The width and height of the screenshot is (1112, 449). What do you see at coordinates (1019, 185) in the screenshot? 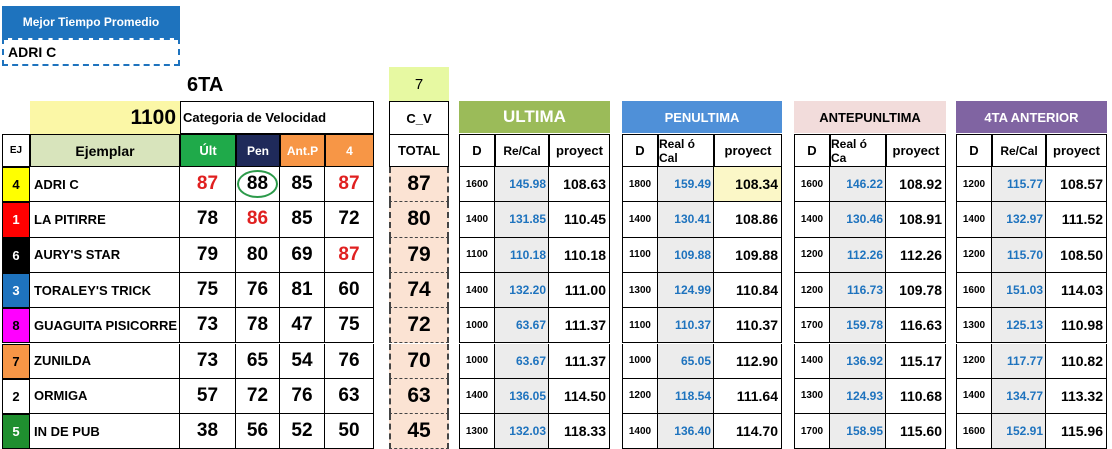
I see `section-cell-rc: 115.77` at bounding box center [1019, 185].